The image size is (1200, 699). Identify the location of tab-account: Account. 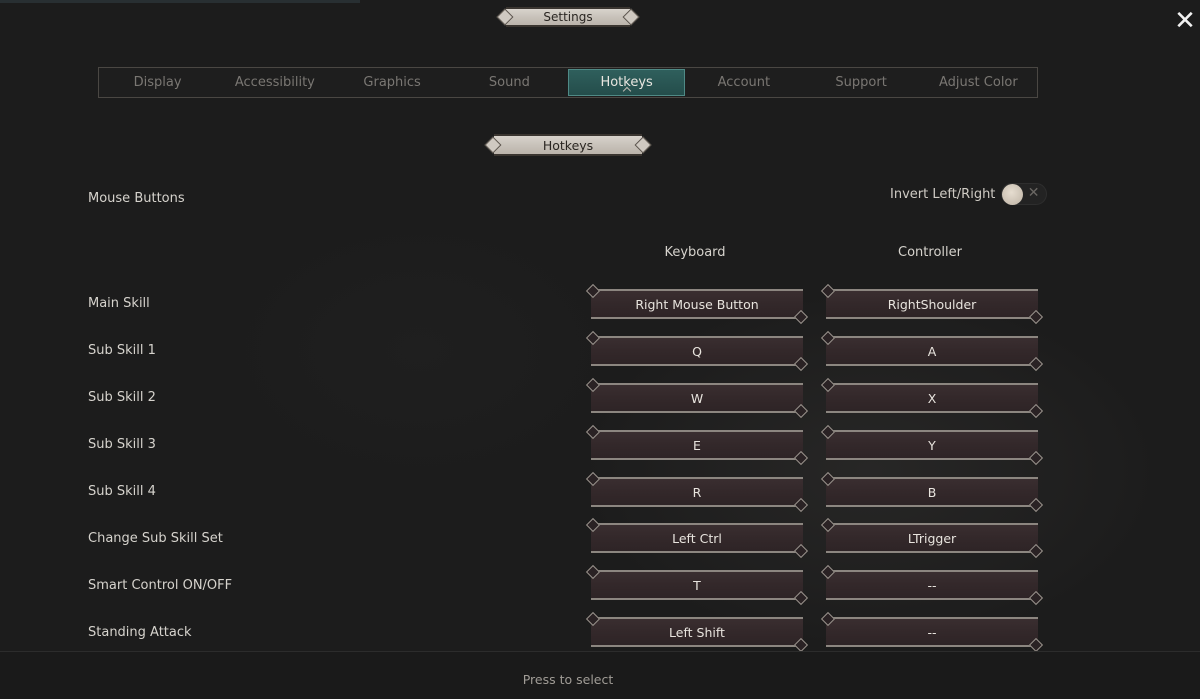
(743, 82).